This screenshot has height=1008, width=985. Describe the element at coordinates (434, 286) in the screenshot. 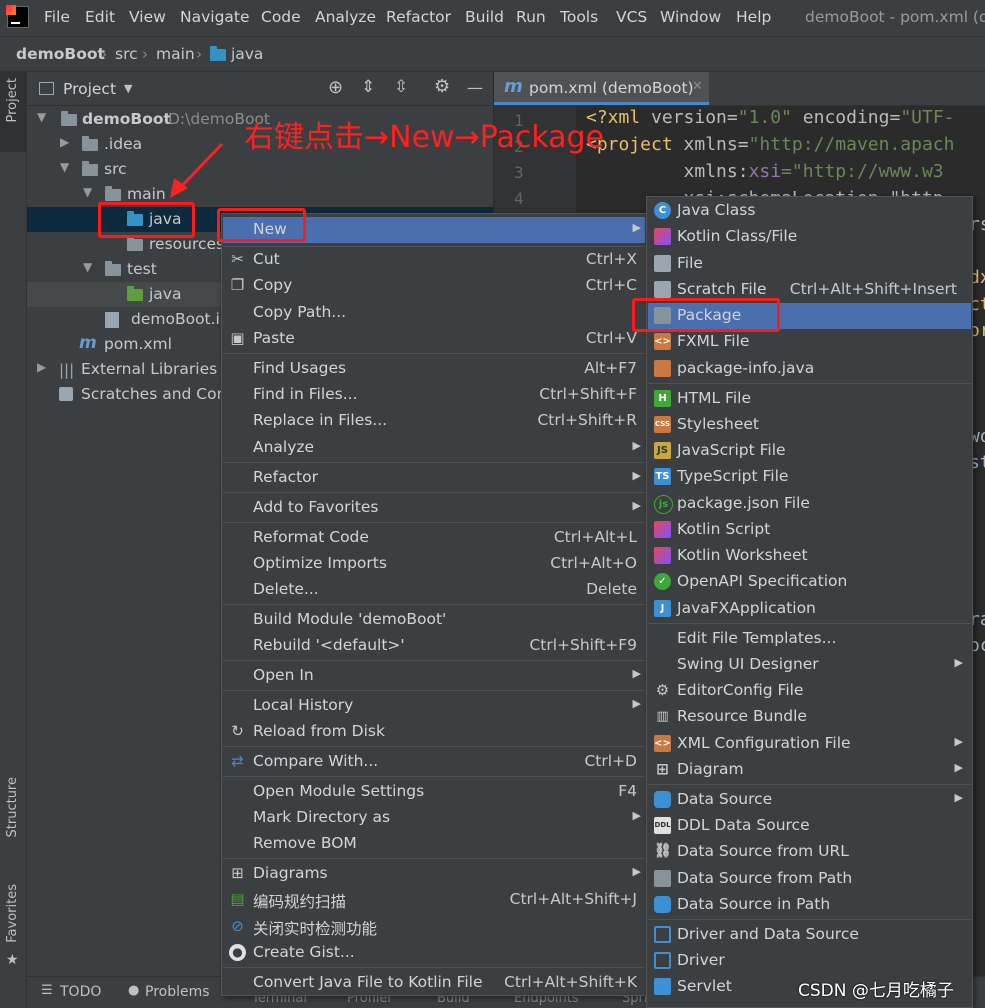

I see `menu-item-copy: ❐ Copy Ctrl+C` at that location.